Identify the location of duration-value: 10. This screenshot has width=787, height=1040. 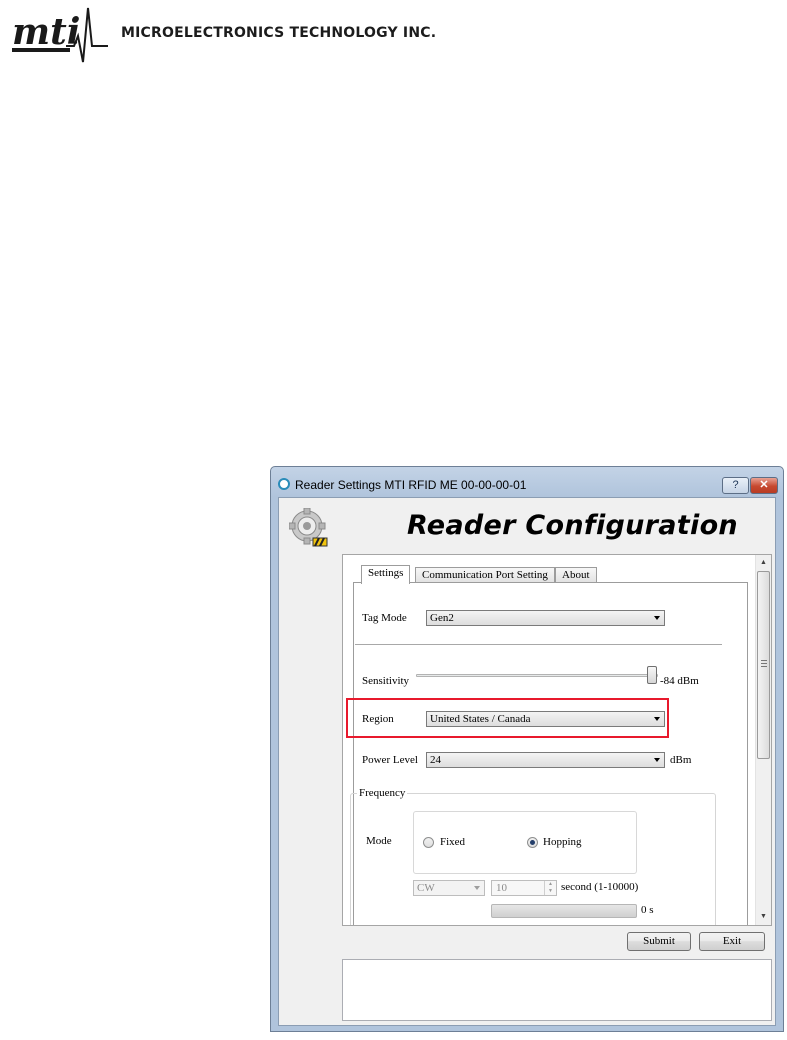
(501, 888).